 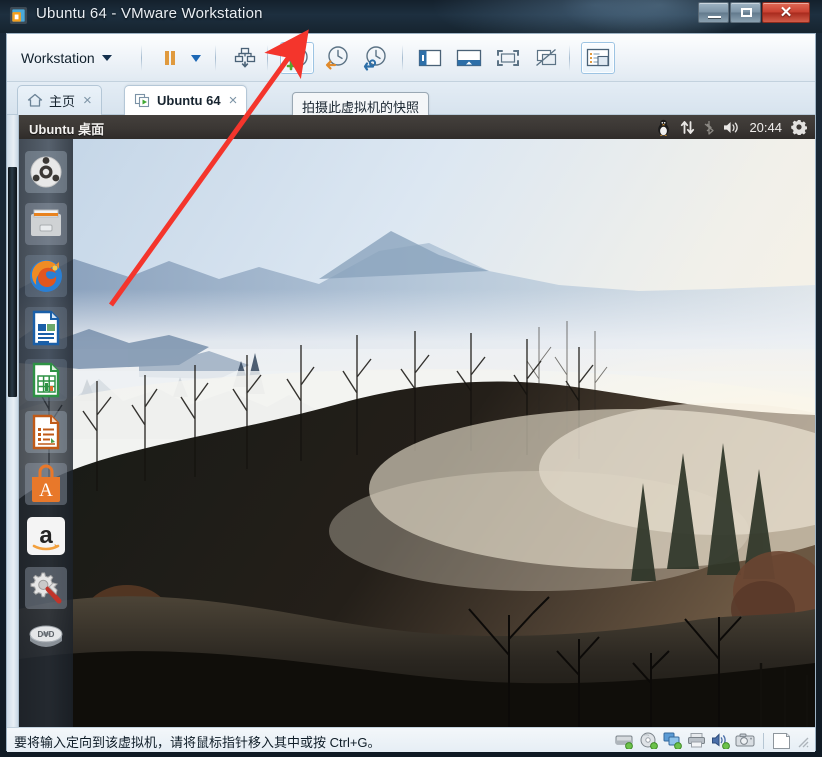 I want to click on window-title: Ubuntu 64 - VMware Workstation, so click(x=149, y=13).